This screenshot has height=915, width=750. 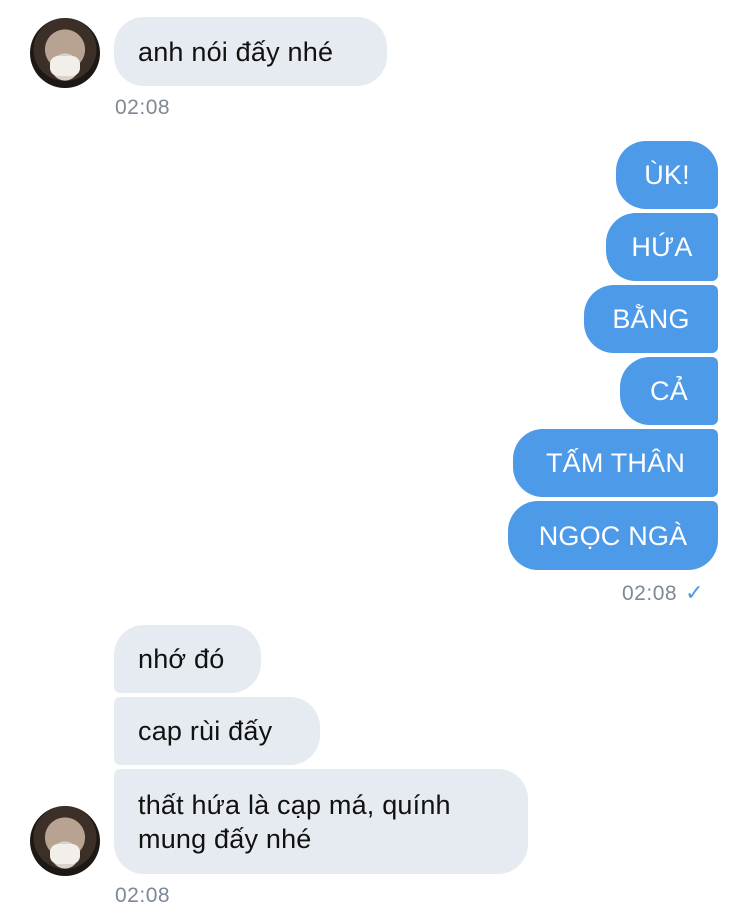 What do you see at coordinates (694, 592) in the screenshot?
I see `check-icon: ✓` at bounding box center [694, 592].